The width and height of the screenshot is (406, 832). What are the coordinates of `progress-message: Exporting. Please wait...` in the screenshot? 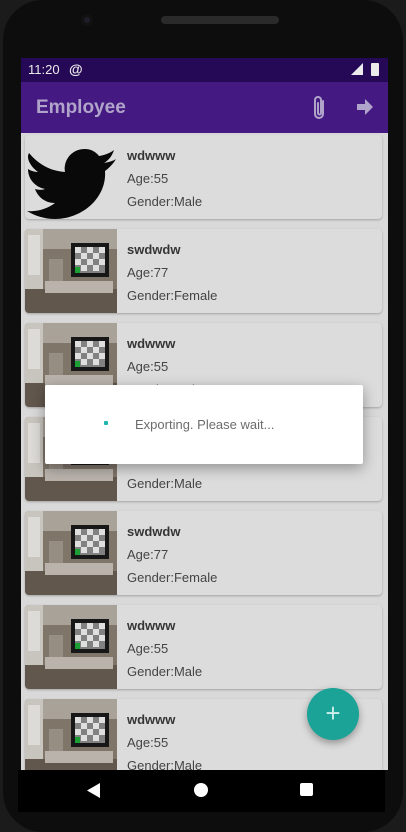 It's located at (205, 424).